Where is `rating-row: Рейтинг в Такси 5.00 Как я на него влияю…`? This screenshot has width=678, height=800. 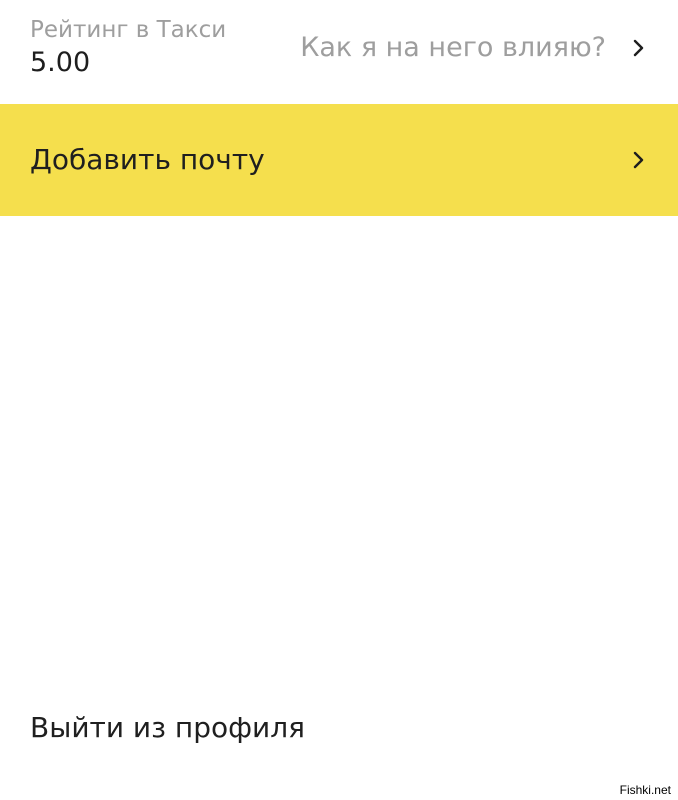 rating-row: Рейтинг в Такси 5.00 Как я на него влияю… is located at coordinates (339, 52).